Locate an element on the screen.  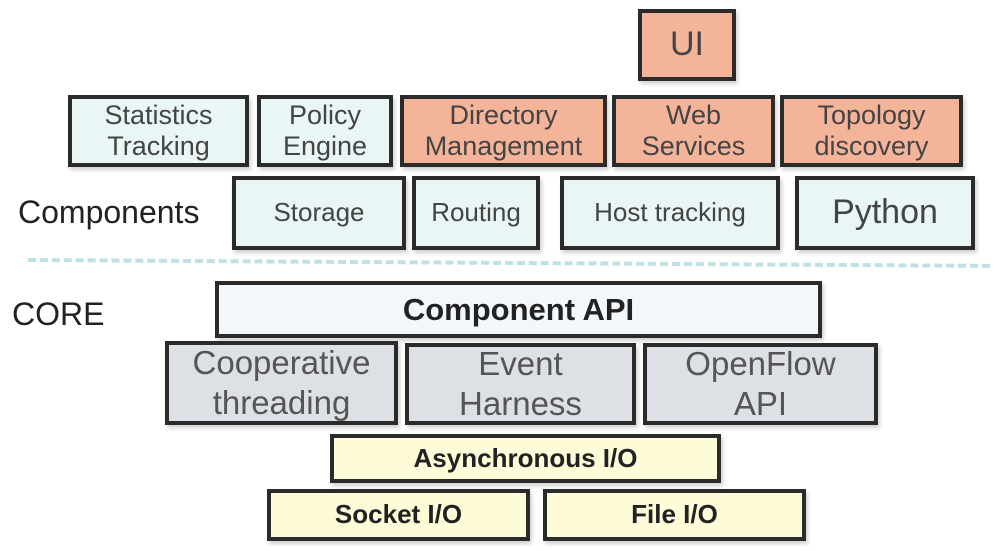
asynchronous-io-box: Asynchronous I/O is located at coordinates (525, 458).